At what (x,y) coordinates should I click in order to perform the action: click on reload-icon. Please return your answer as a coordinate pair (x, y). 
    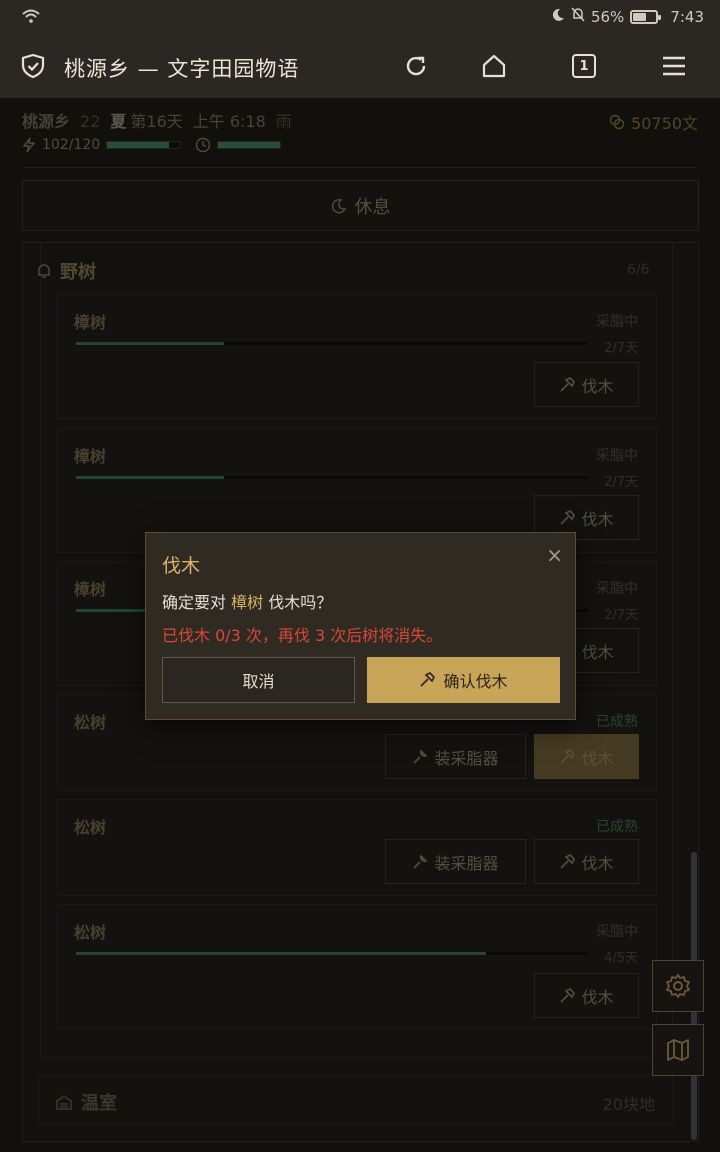
    Looking at the image, I should click on (416, 66).